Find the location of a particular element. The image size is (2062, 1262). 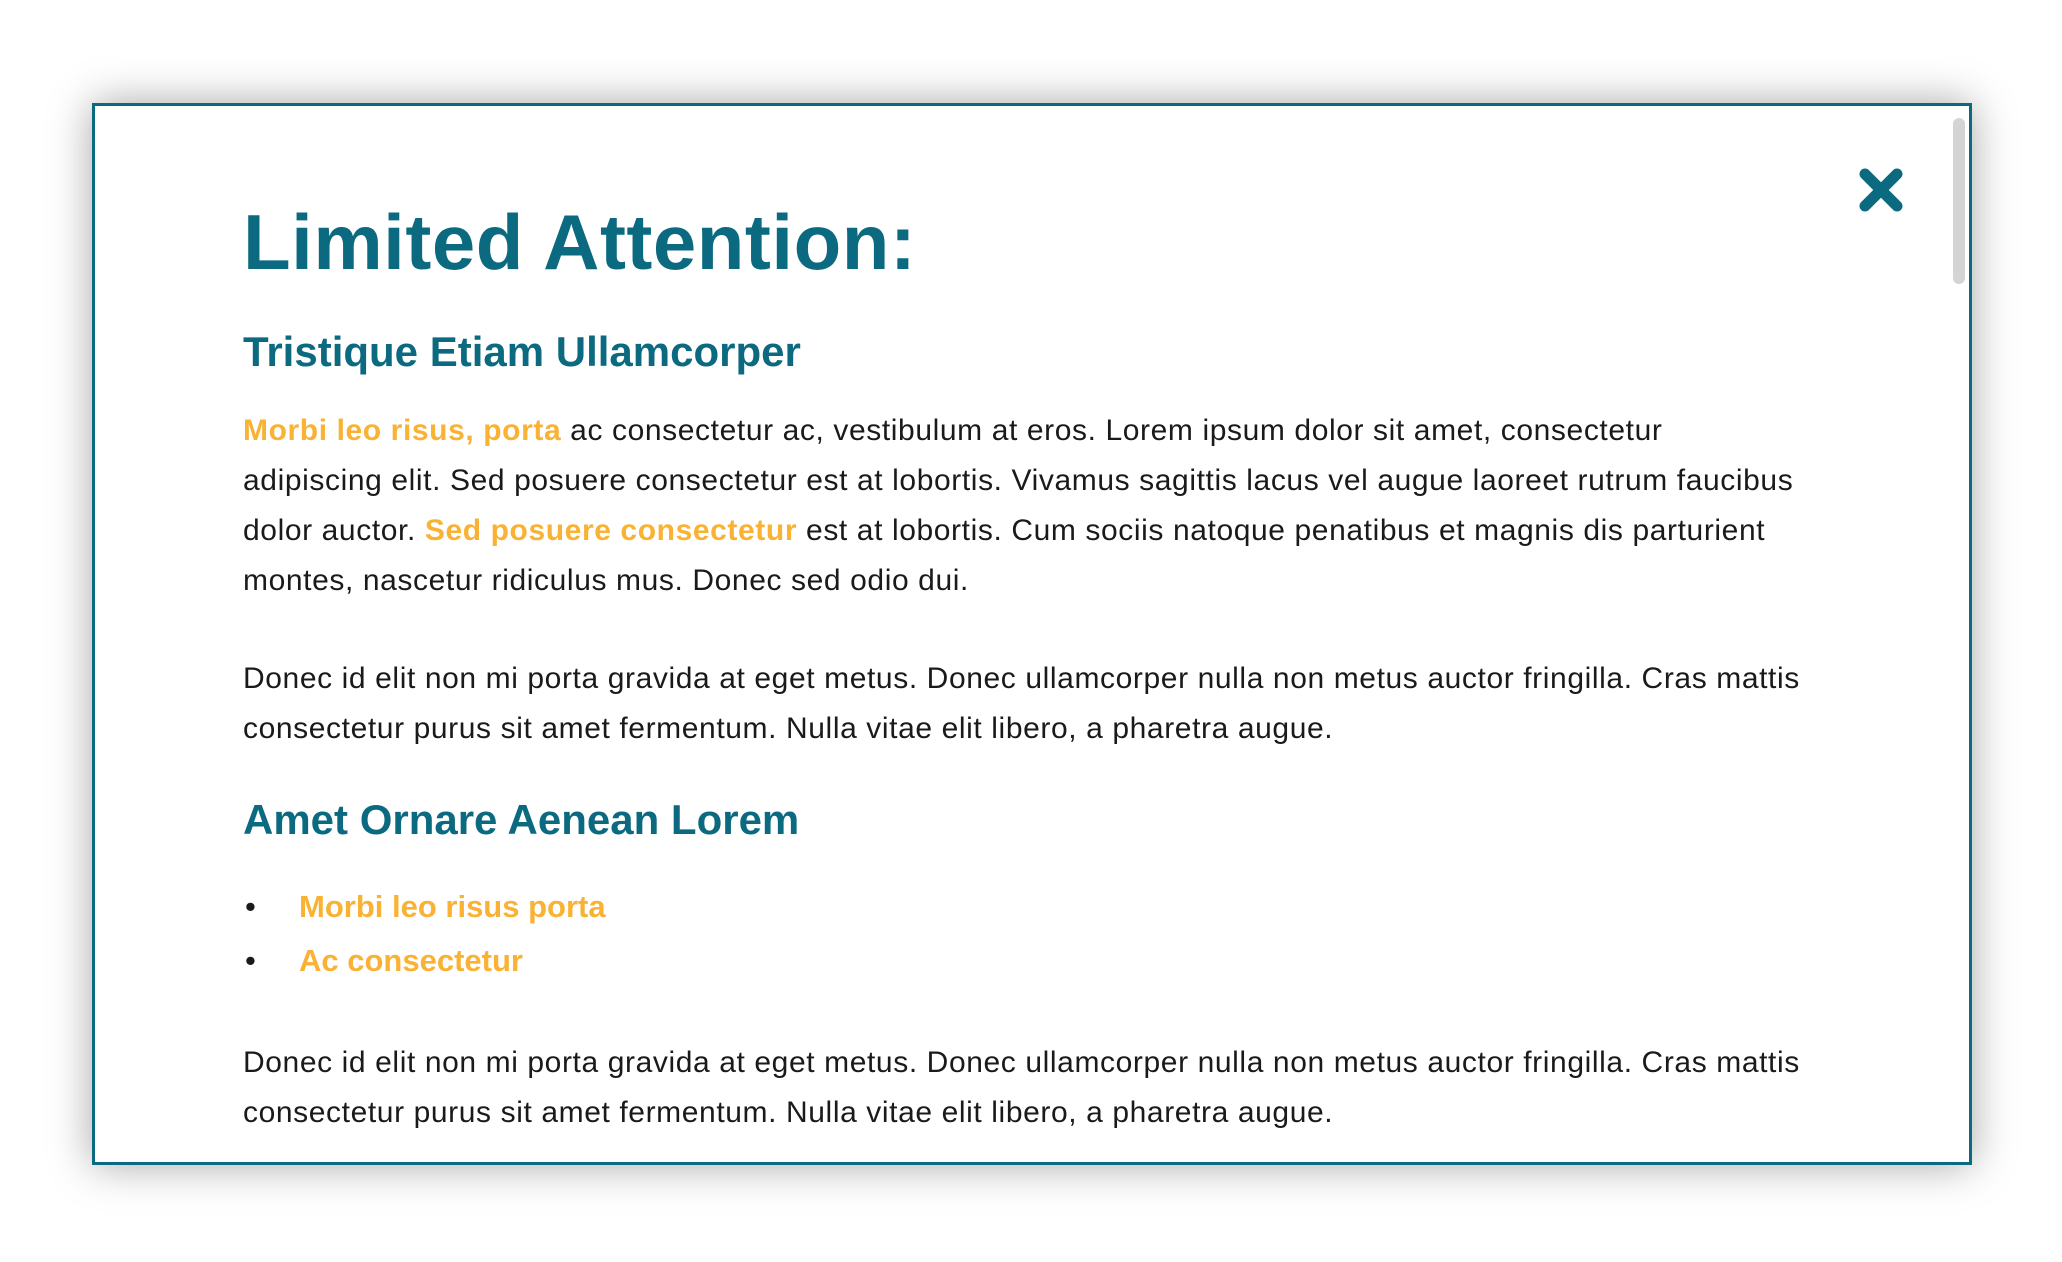

link-list: • Morbi leo risus porta • Ac consectetur is located at coordinates (1043, 934).